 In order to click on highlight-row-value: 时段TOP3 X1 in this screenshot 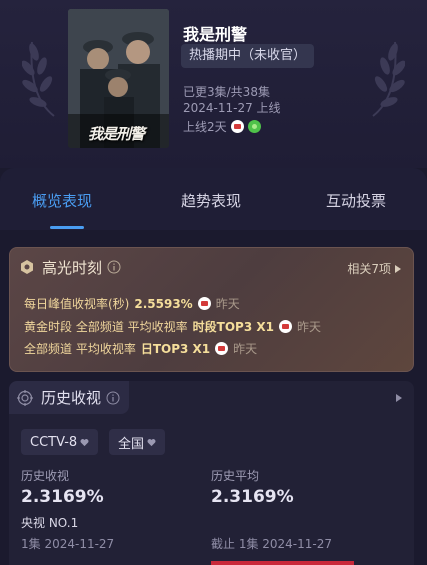, I will do `click(233, 327)`.